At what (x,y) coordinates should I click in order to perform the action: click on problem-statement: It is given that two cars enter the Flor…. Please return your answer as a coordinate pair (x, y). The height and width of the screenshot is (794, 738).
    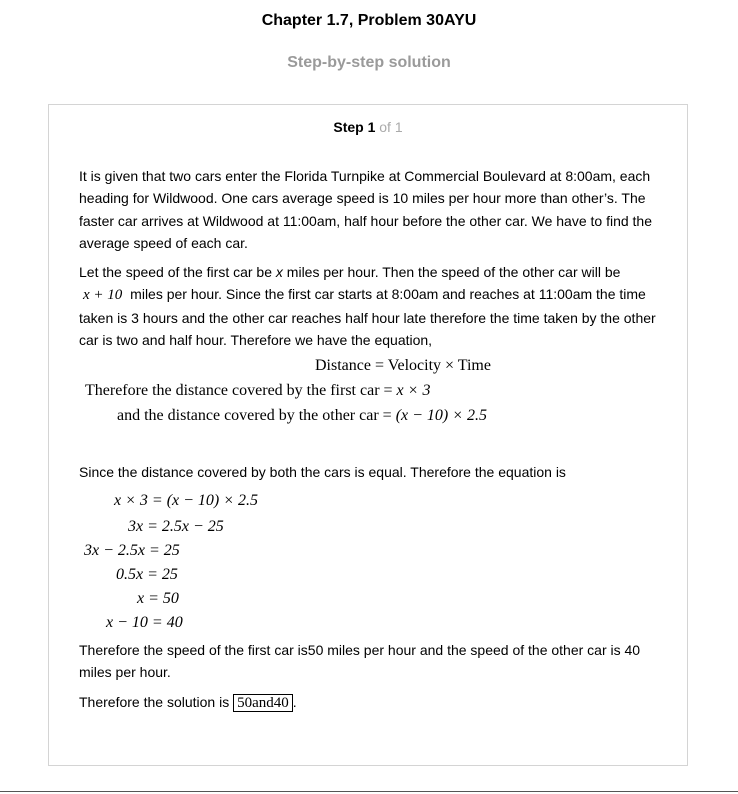
    Looking at the image, I should click on (366, 209).